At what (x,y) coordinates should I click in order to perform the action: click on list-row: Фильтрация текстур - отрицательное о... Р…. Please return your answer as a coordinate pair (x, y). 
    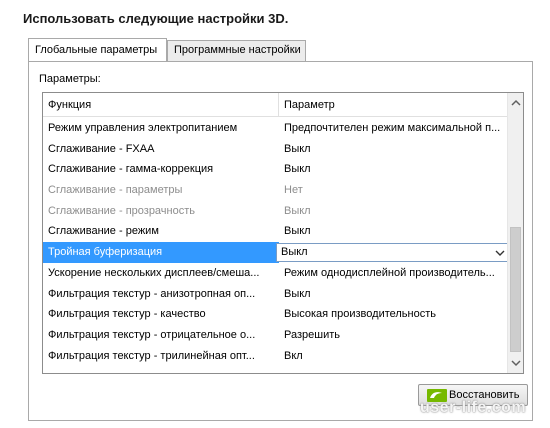
    Looking at the image, I should click on (276, 335).